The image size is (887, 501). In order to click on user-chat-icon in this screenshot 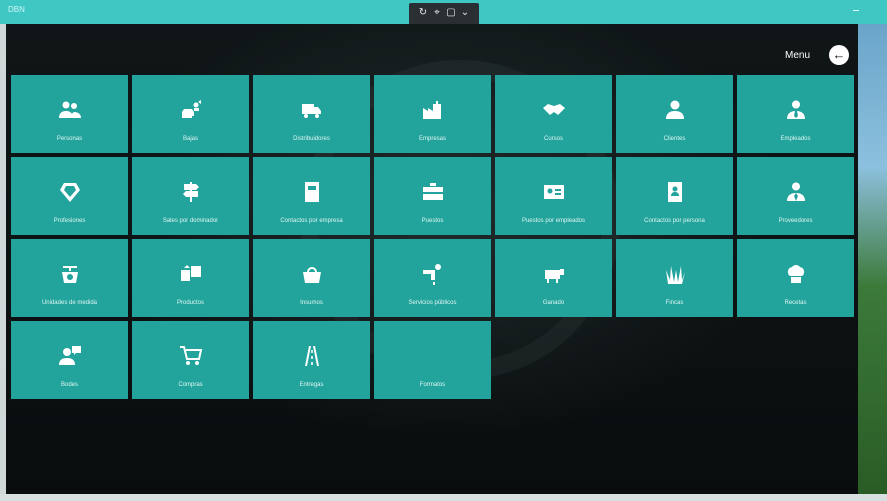, I will do `click(70, 356)`.